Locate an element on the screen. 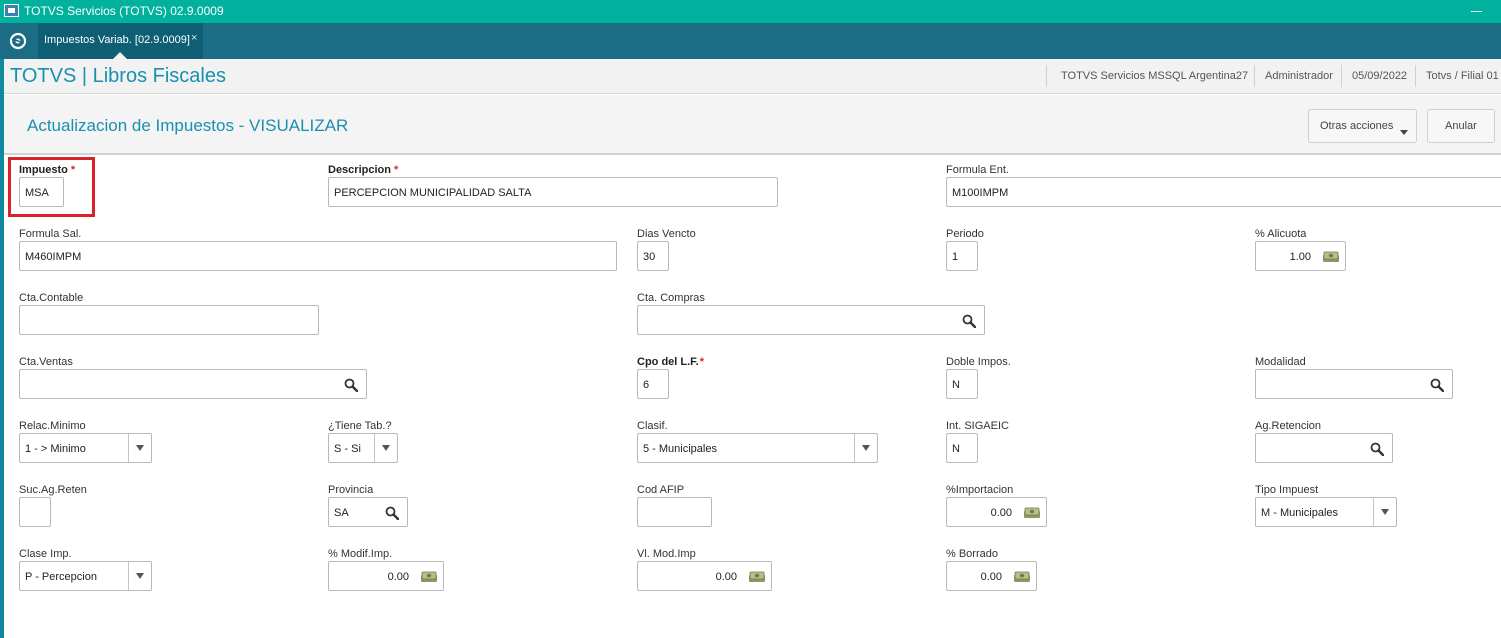 The width and height of the screenshot is (1501, 638). periodo-value: 1 is located at coordinates (955, 257).